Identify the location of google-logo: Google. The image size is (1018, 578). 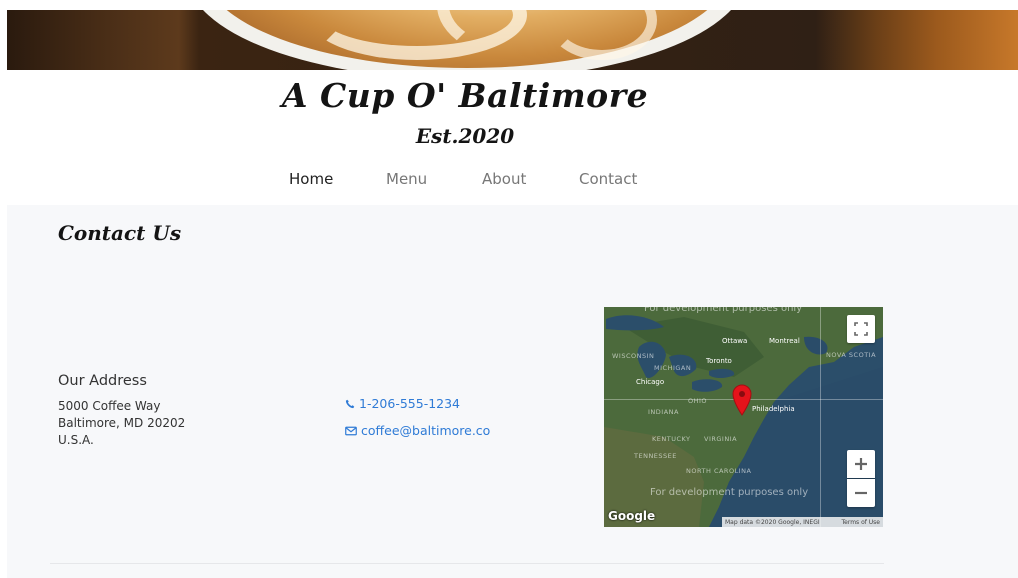
(632, 516).